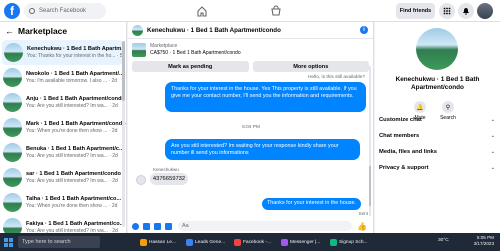 The image size is (500, 251). I want to click on sender-avatar, so click(141, 180).